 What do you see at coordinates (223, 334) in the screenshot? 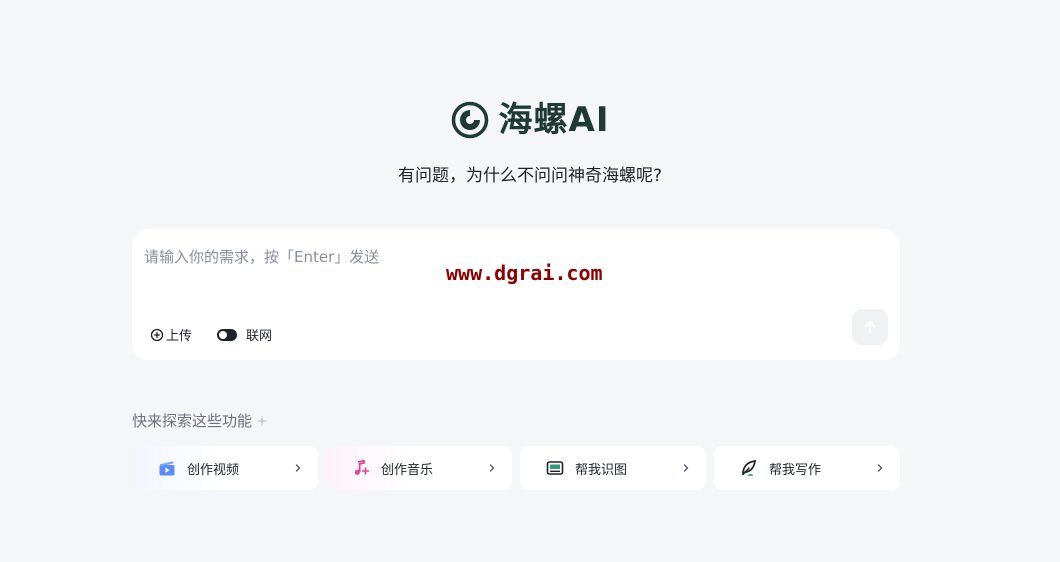
I see `toggle-knob` at bounding box center [223, 334].